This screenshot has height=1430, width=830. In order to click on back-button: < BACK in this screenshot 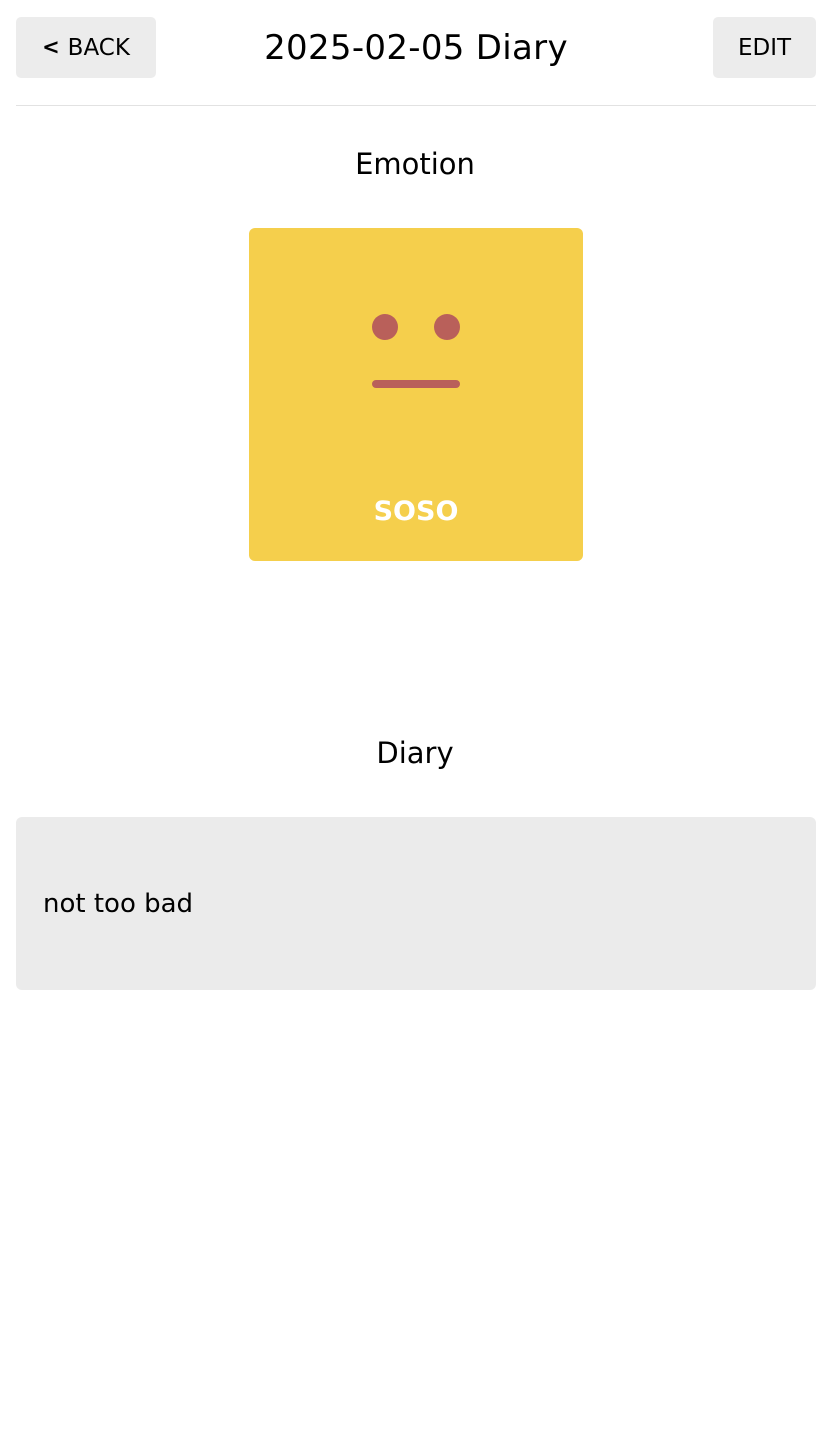, I will do `click(86, 47)`.